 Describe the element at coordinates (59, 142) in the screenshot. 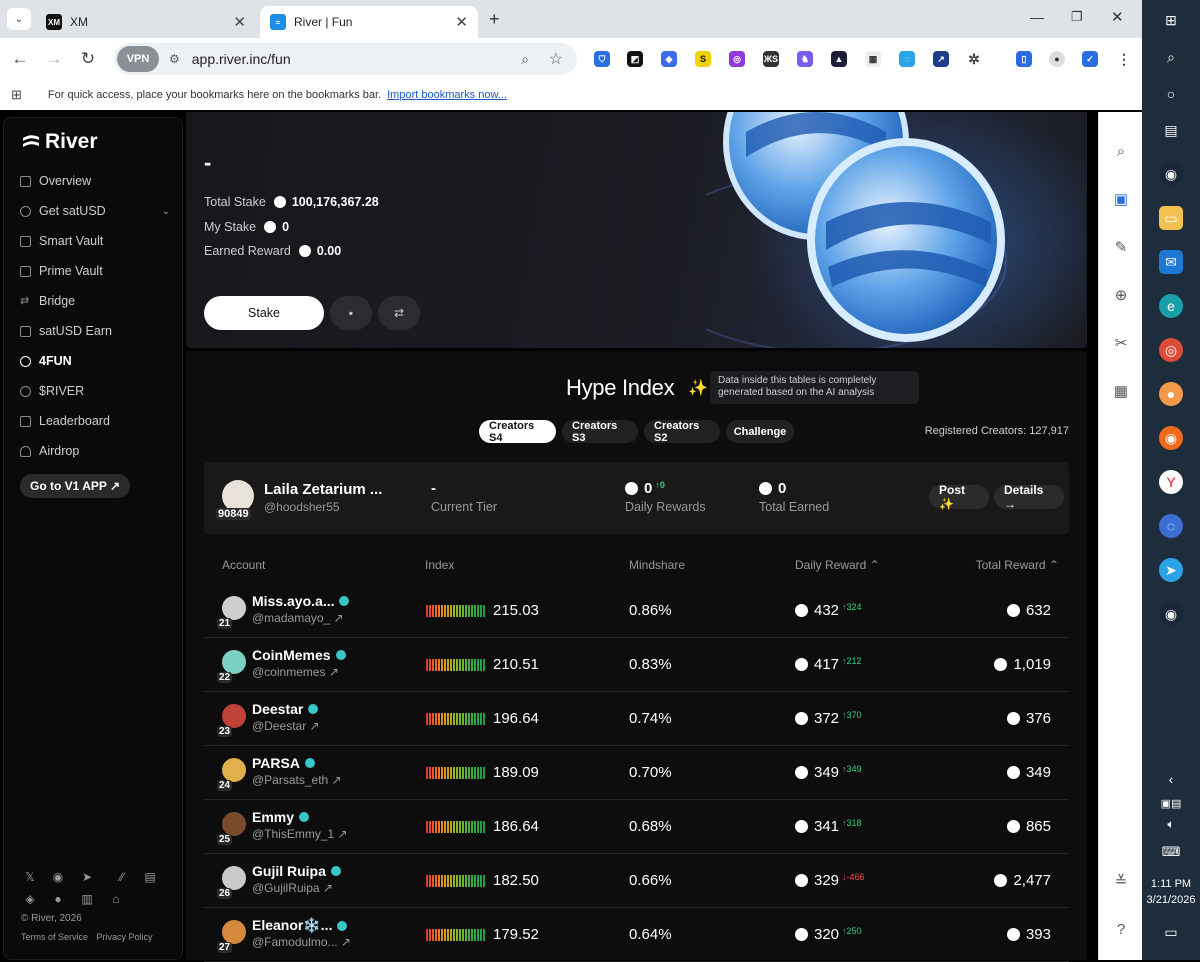

I see `river-logo: River` at that location.